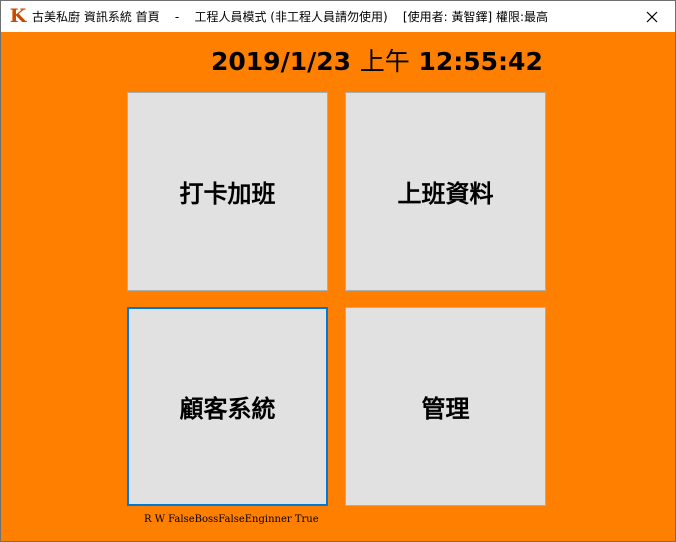 The height and width of the screenshot is (542, 676). Describe the element at coordinates (281, 61) in the screenshot. I see `clock-date: 2019/1/23` at that location.